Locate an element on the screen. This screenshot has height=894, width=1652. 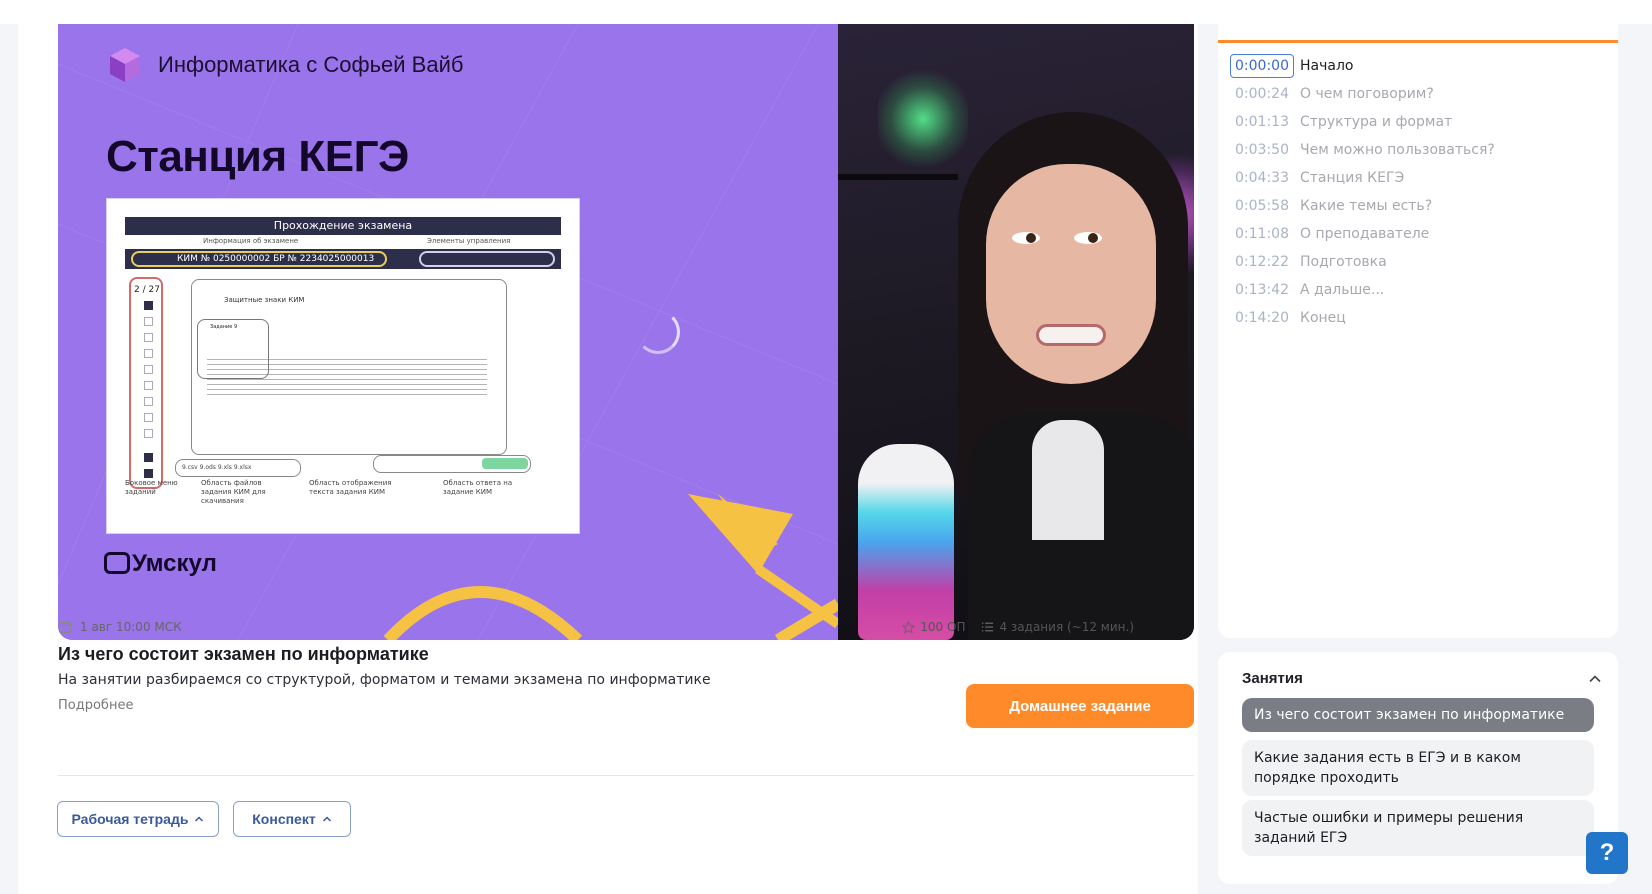
chapter-timecode: 0:01:13 is located at coordinates (1262, 122).